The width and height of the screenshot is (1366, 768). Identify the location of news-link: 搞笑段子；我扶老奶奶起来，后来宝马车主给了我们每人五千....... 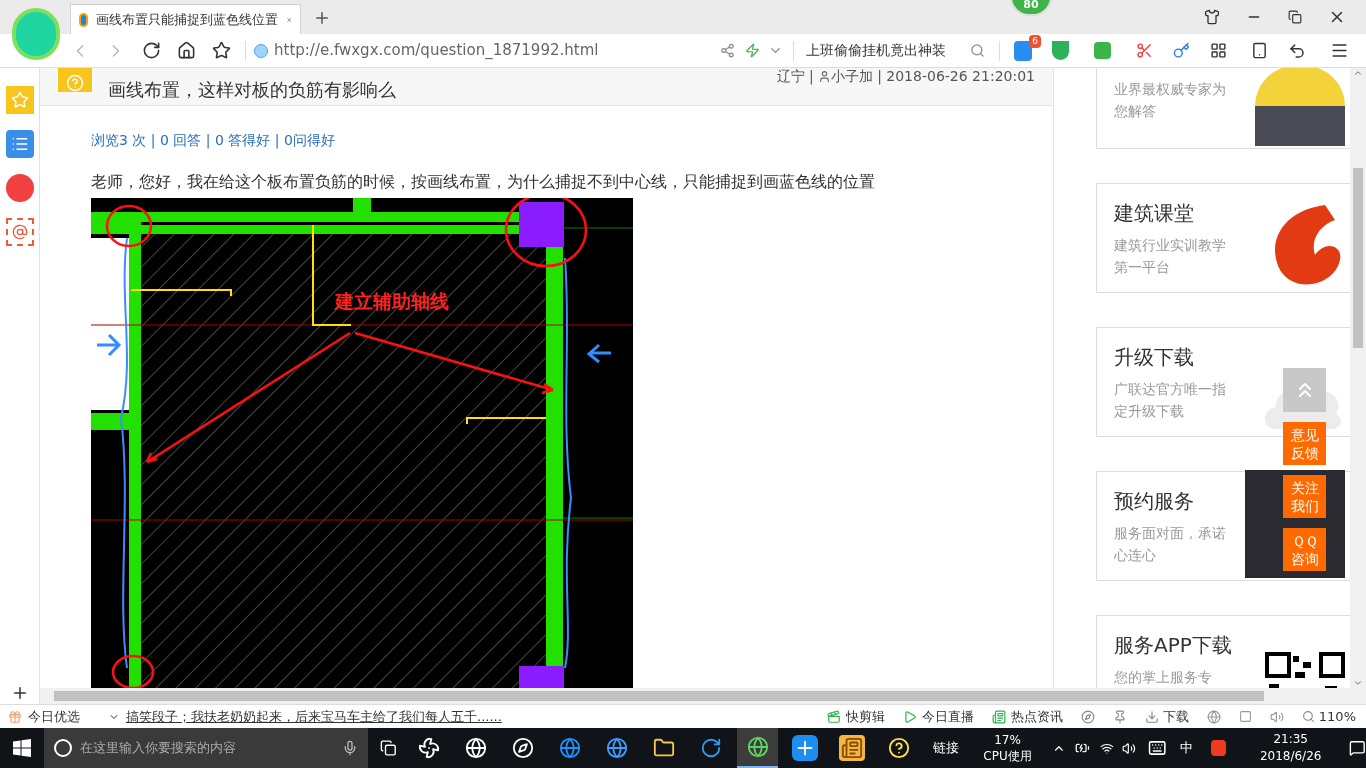
(314, 716).